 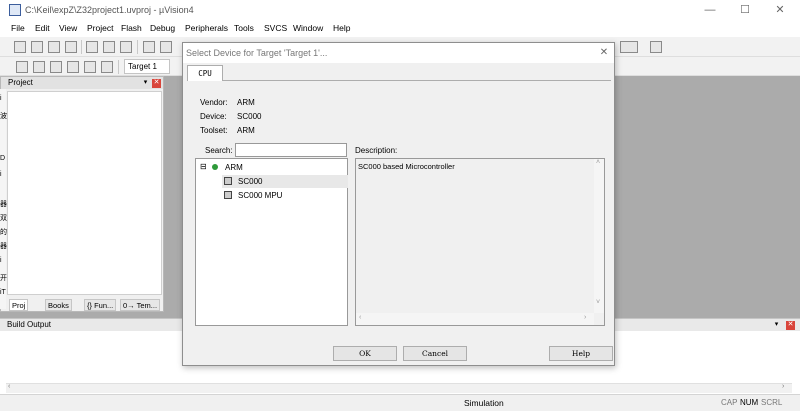 What do you see at coordinates (100, 28) in the screenshot?
I see `menu-project: Project` at bounding box center [100, 28].